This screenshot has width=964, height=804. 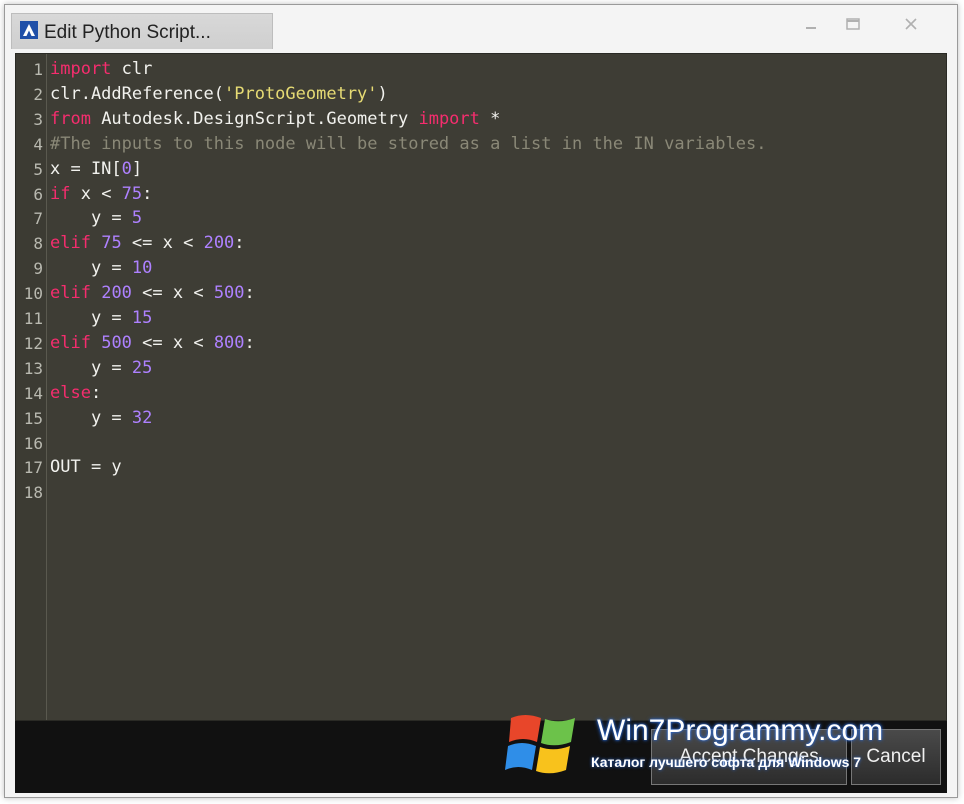 I want to click on line-number: 2, so click(x=38, y=94).